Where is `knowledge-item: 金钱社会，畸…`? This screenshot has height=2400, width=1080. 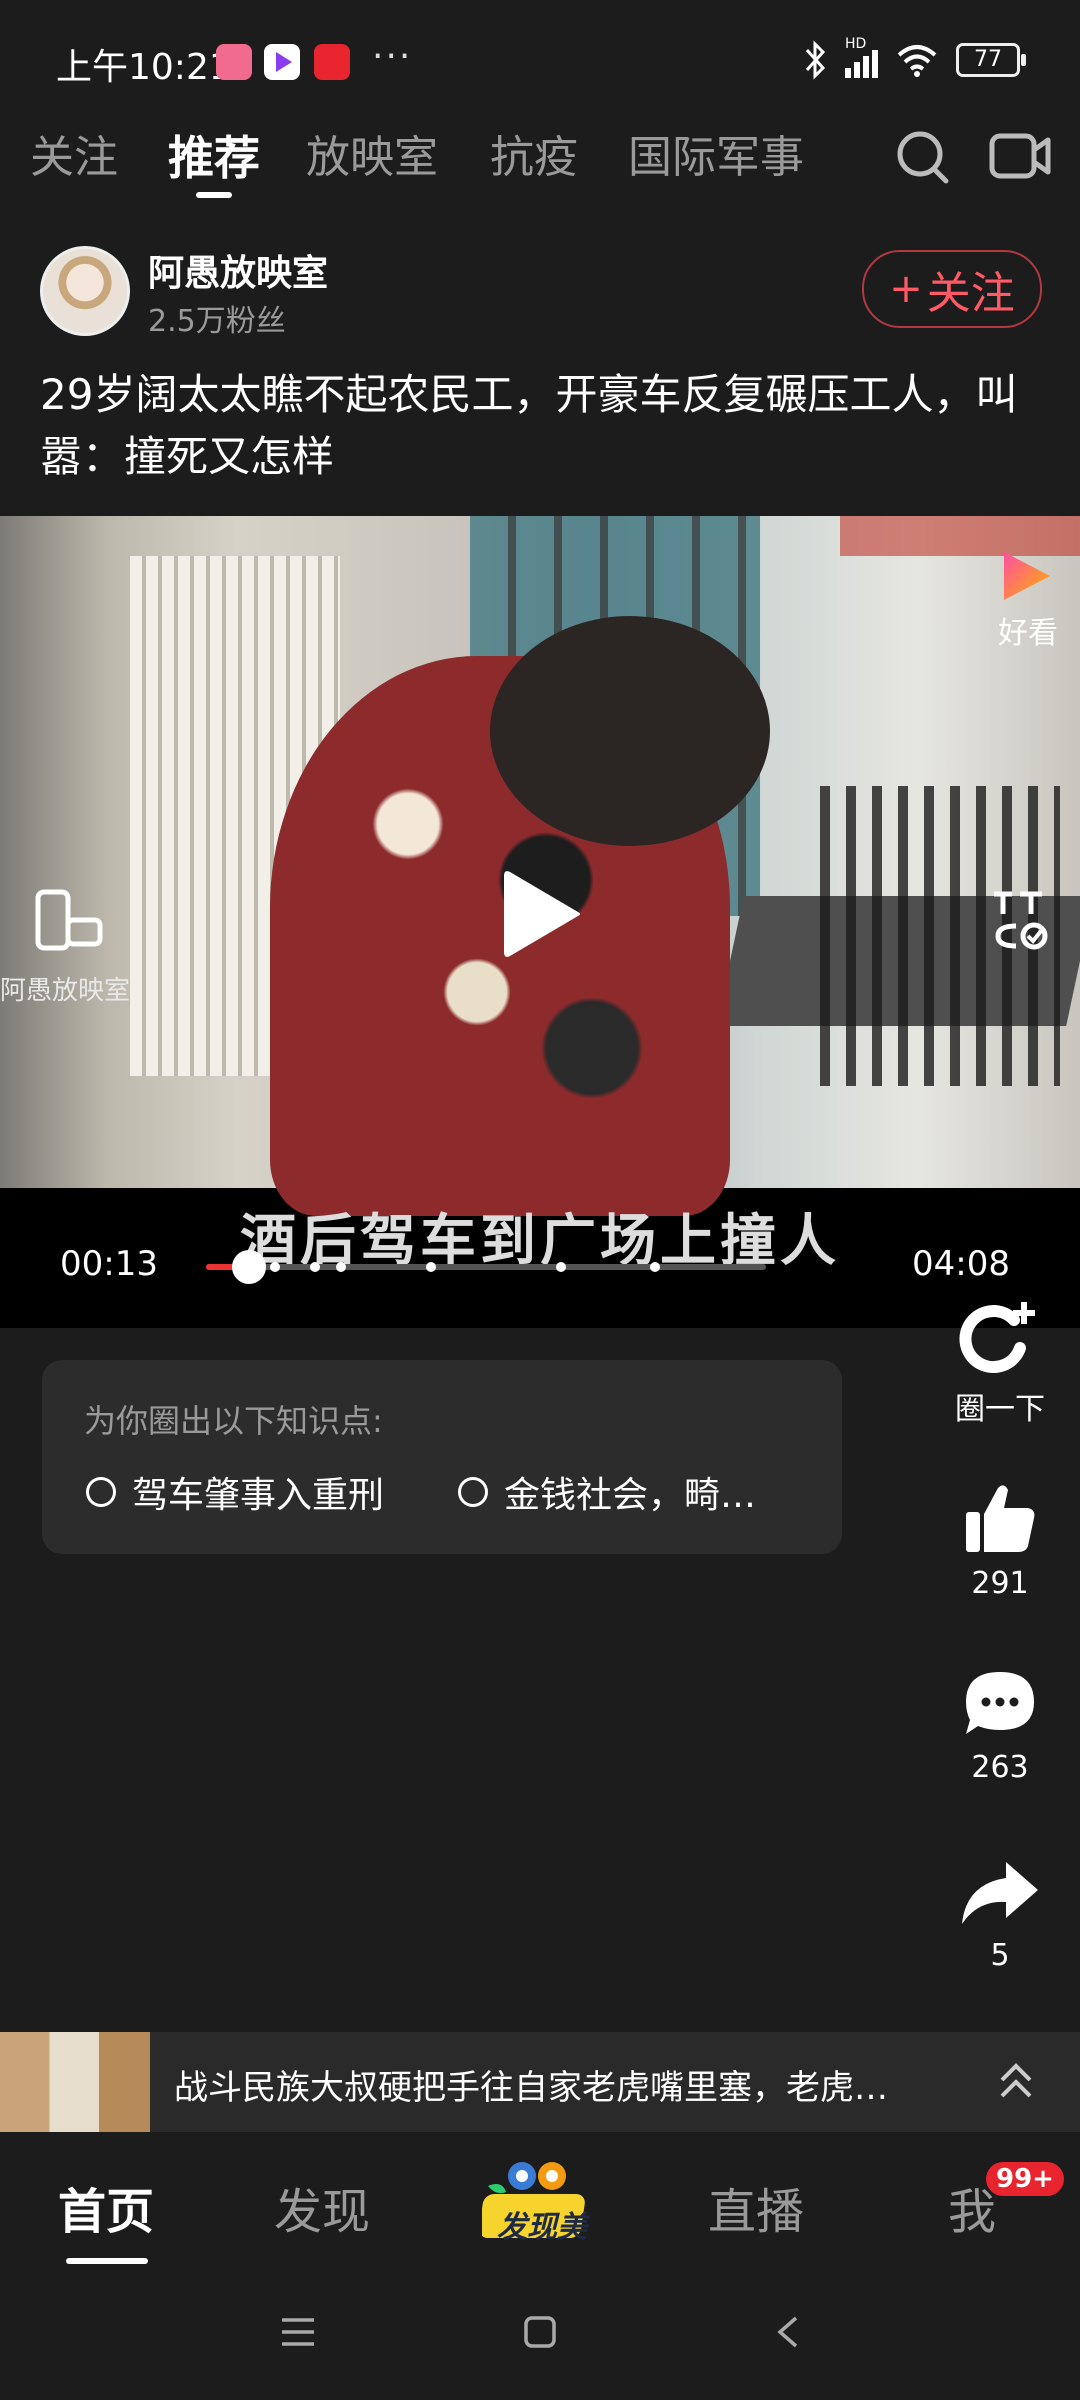
knowledge-item: 金钱社会，畸… is located at coordinates (607, 1492).